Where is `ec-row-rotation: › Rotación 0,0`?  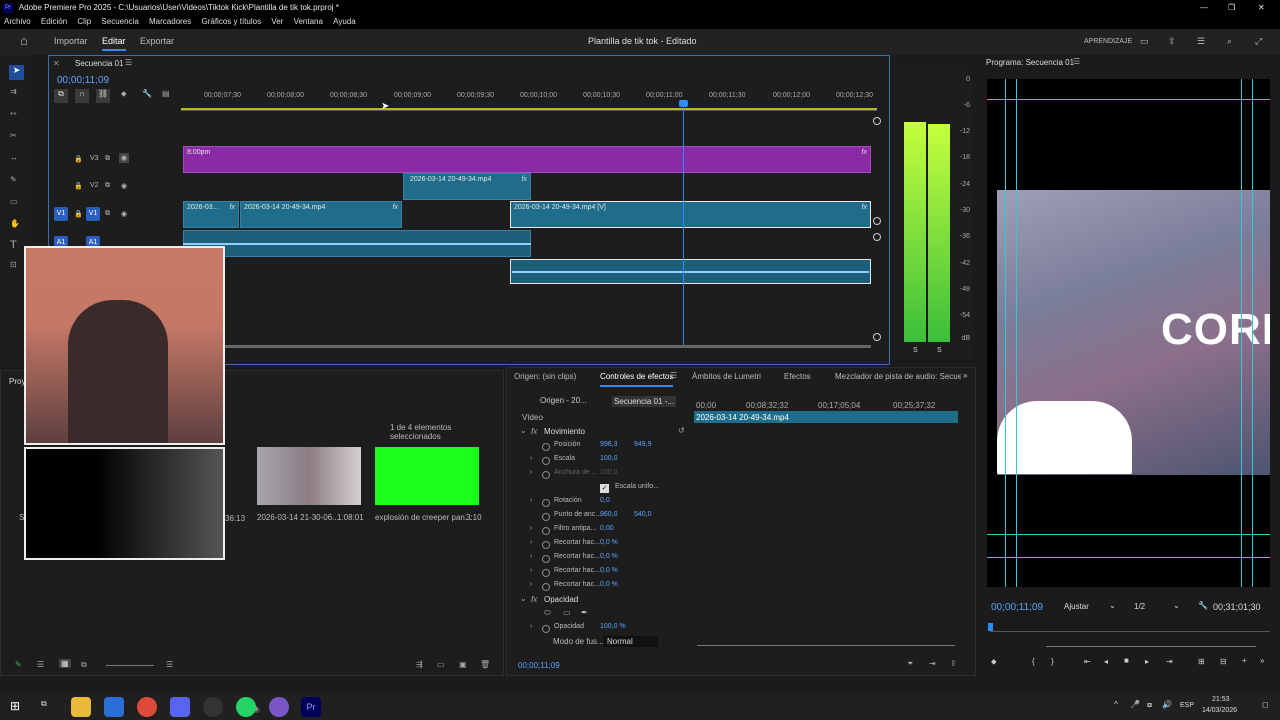
ec-row-rotation: › Rotación 0,0 is located at coordinates (605, 504).